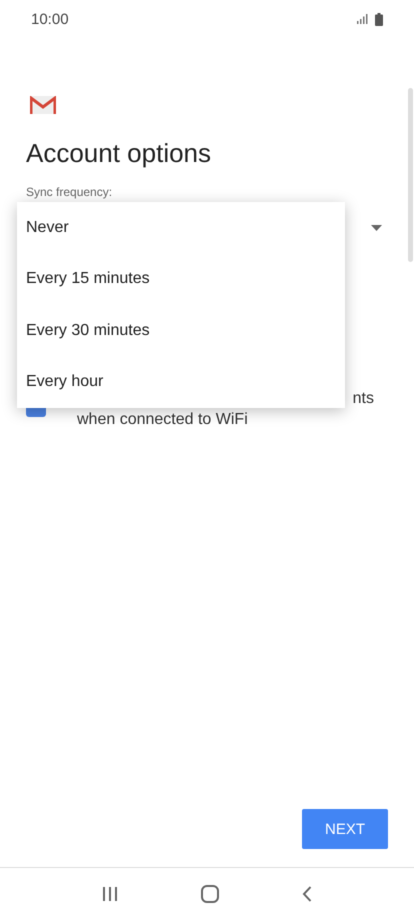  Describe the element at coordinates (181, 382) in the screenshot. I see `menu-item: Every hour` at that location.